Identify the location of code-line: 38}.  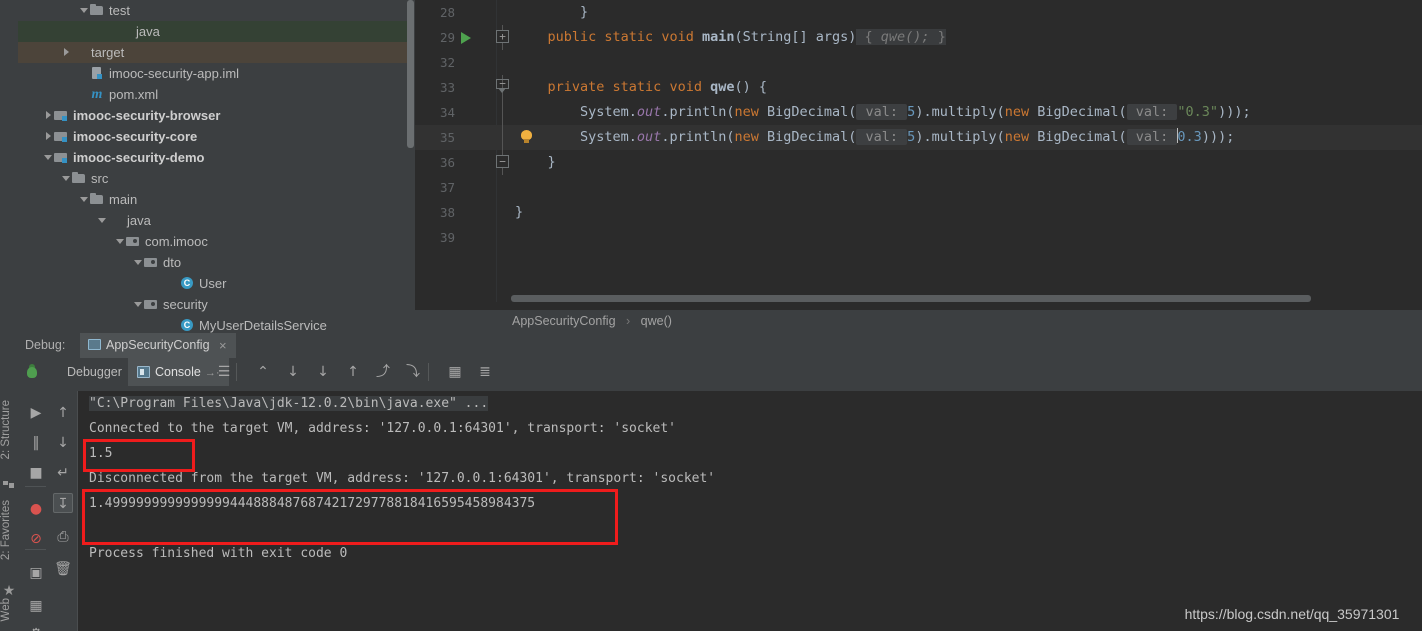
(918, 212).